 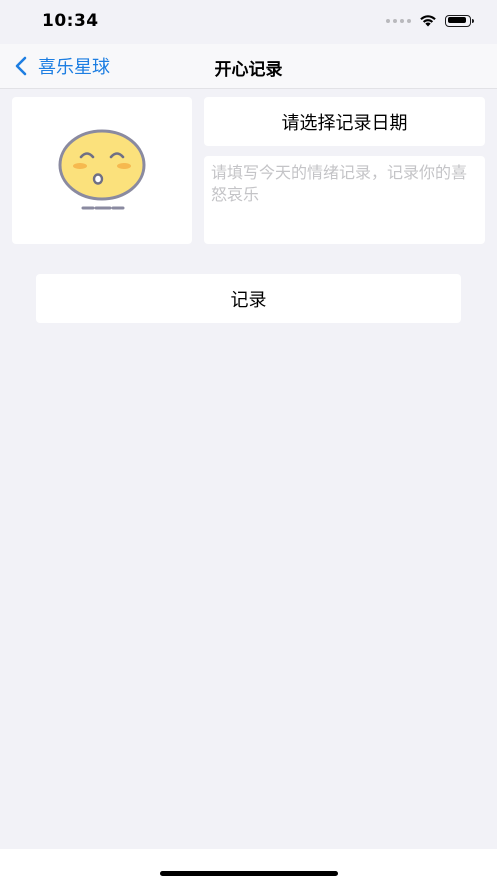 I want to click on page-title: 开心记录, so click(x=248, y=70).